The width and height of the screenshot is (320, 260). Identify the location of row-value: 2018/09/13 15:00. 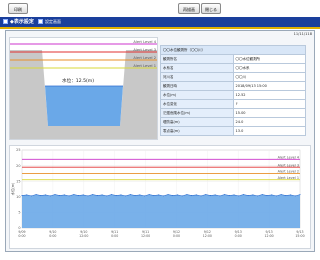
(269, 86).